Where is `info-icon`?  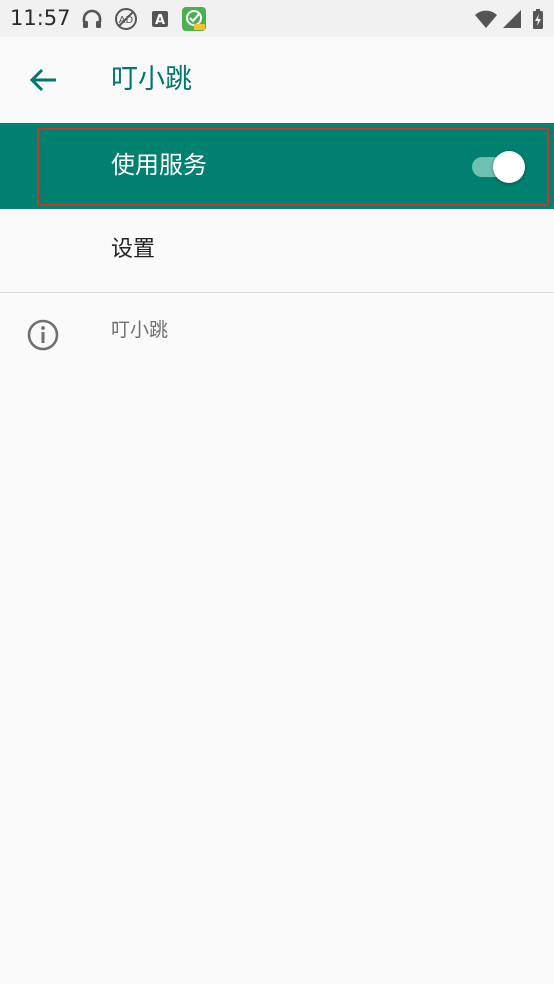
info-icon is located at coordinates (43, 335).